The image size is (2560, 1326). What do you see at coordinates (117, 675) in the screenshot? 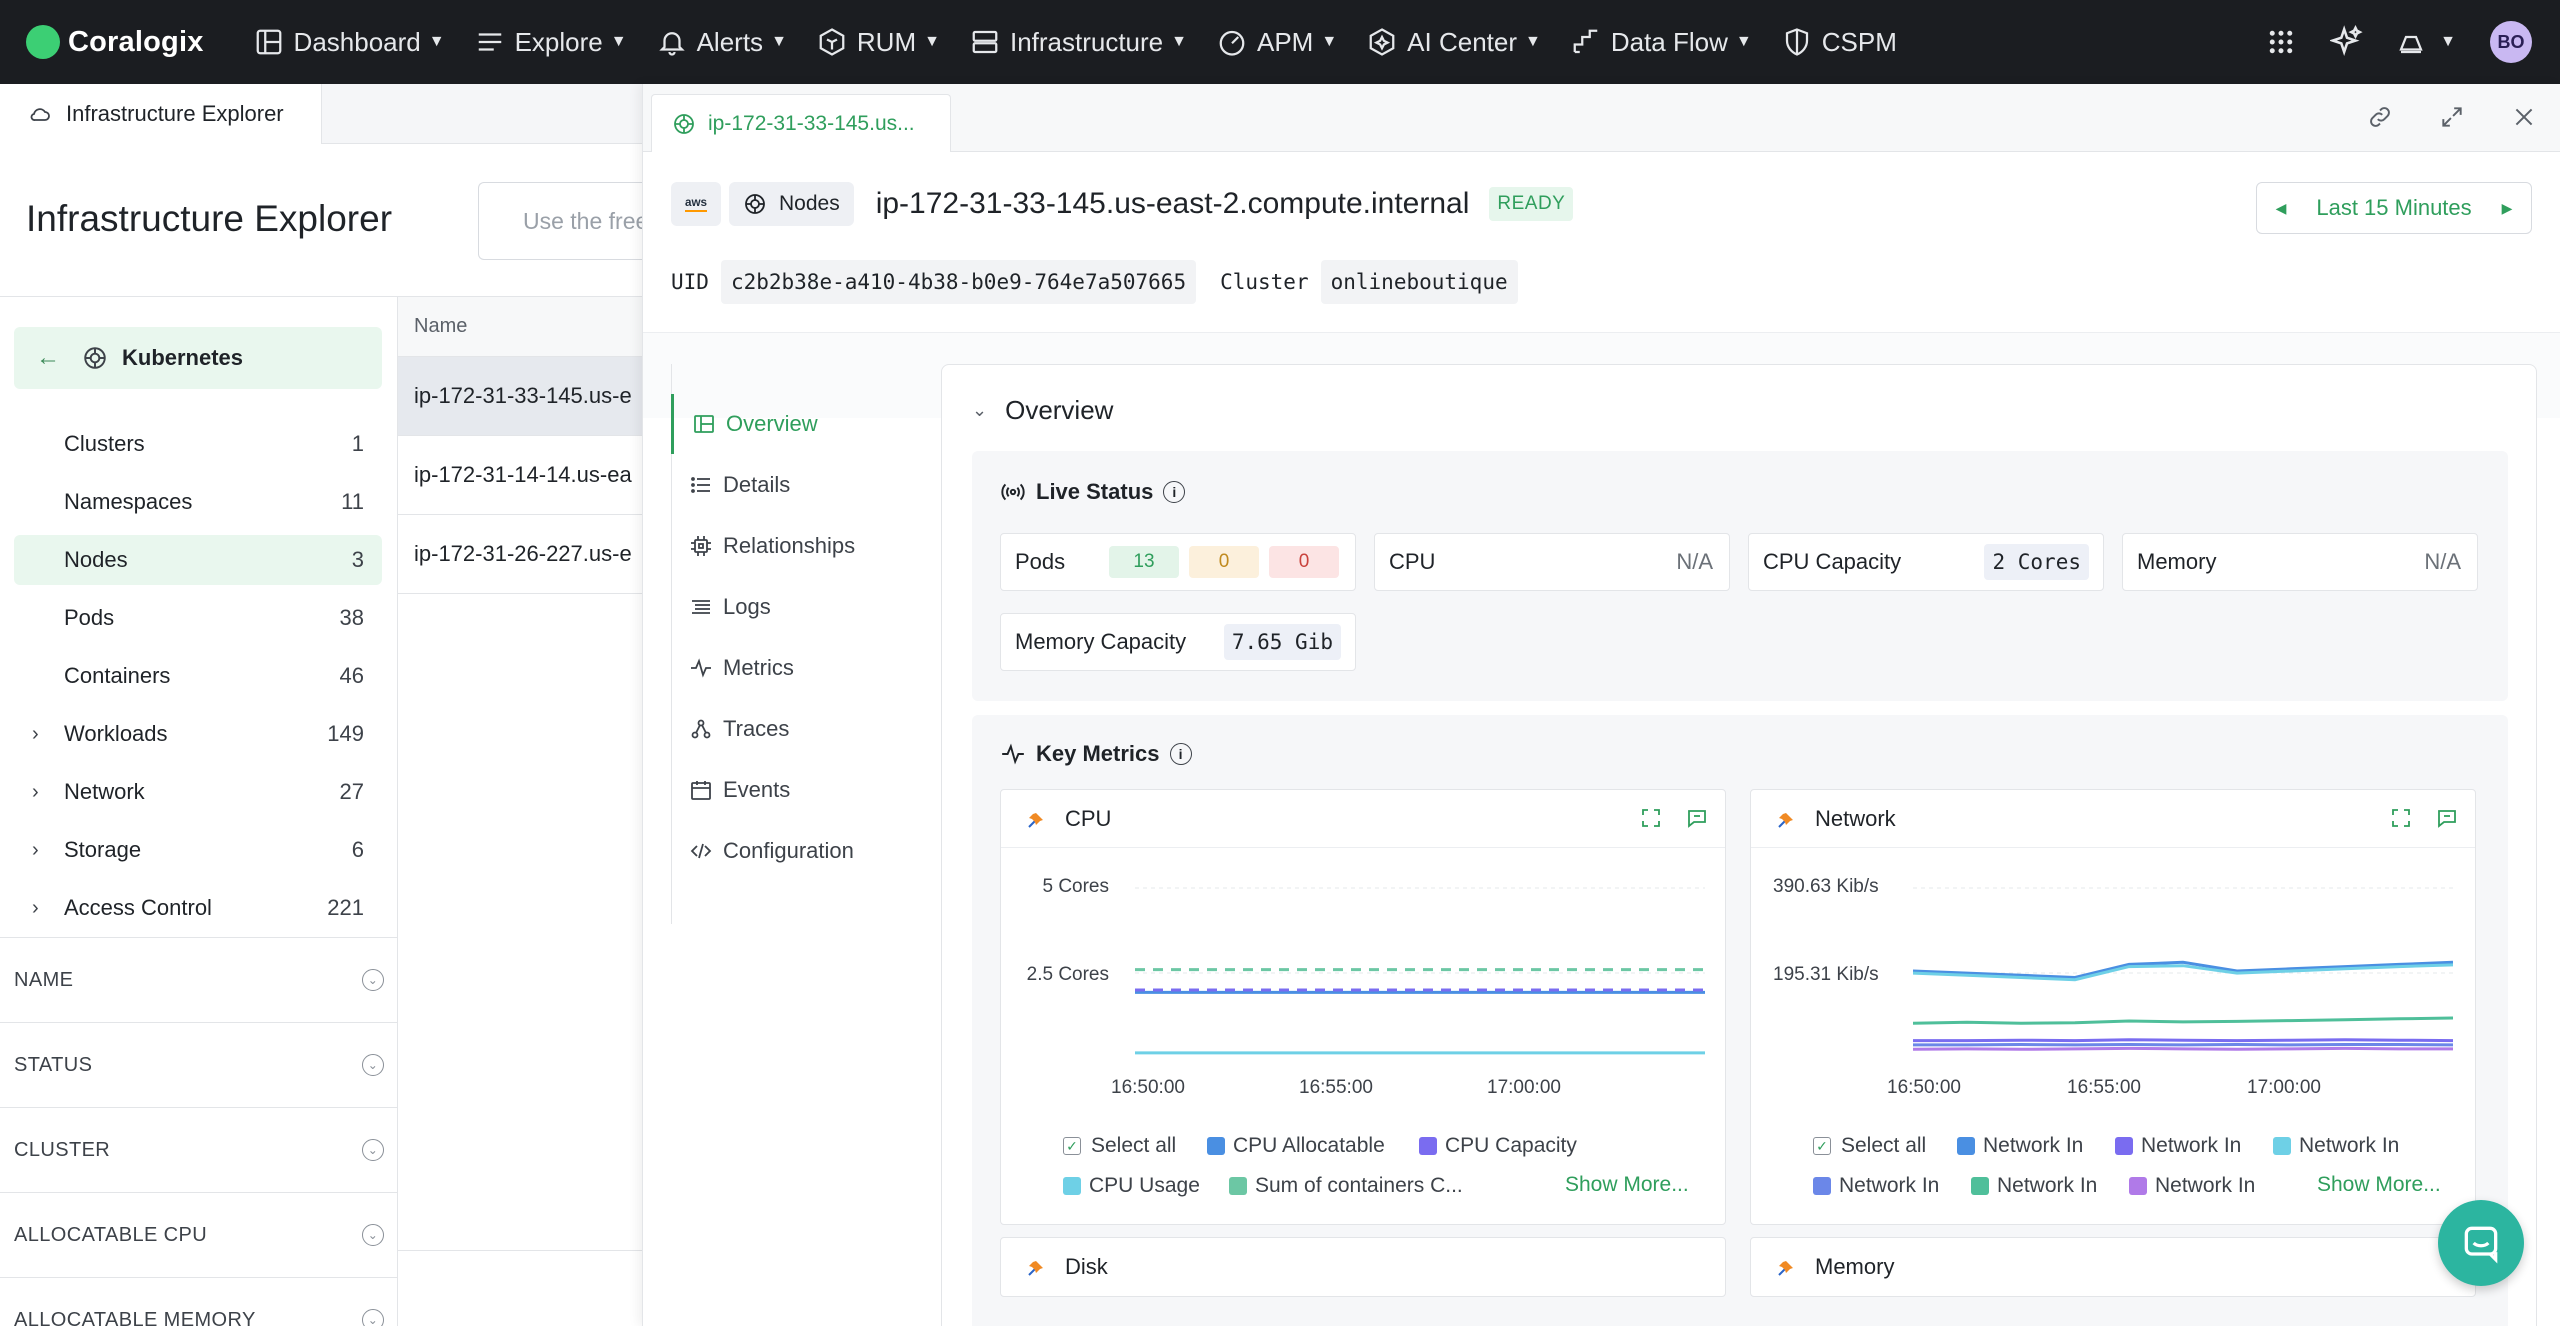
I see `tree-item-label: Containers` at bounding box center [117, 675].